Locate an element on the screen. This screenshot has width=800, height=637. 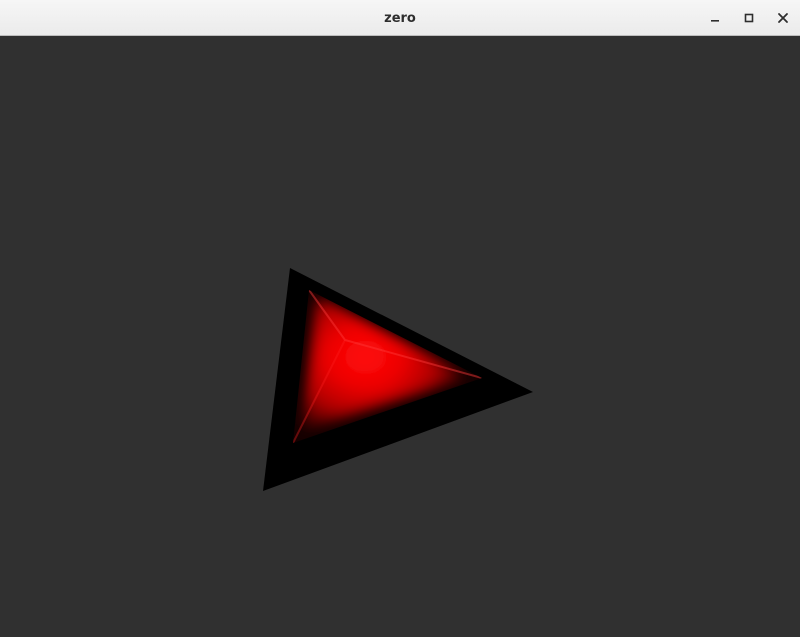
title-bar: zero is located at coordinates (400, 18).